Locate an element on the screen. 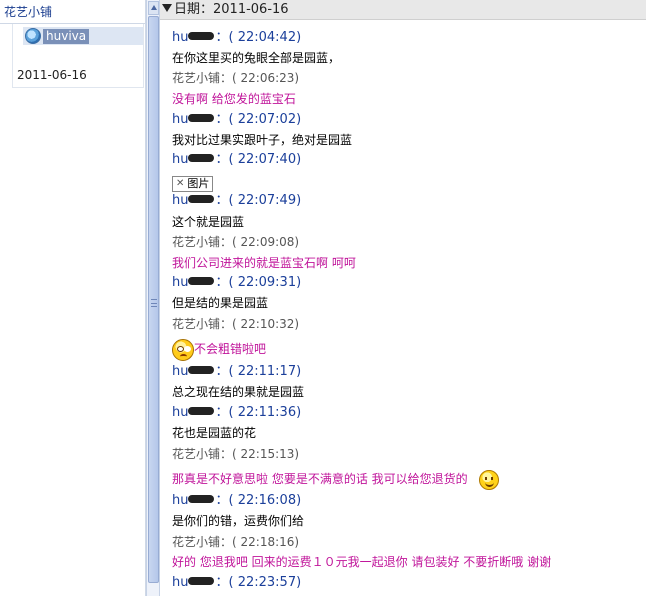  message-text: 那真是不好意思啦 您要是不满意的话 我可以给您退货的 is located at coordinates (320, 479).